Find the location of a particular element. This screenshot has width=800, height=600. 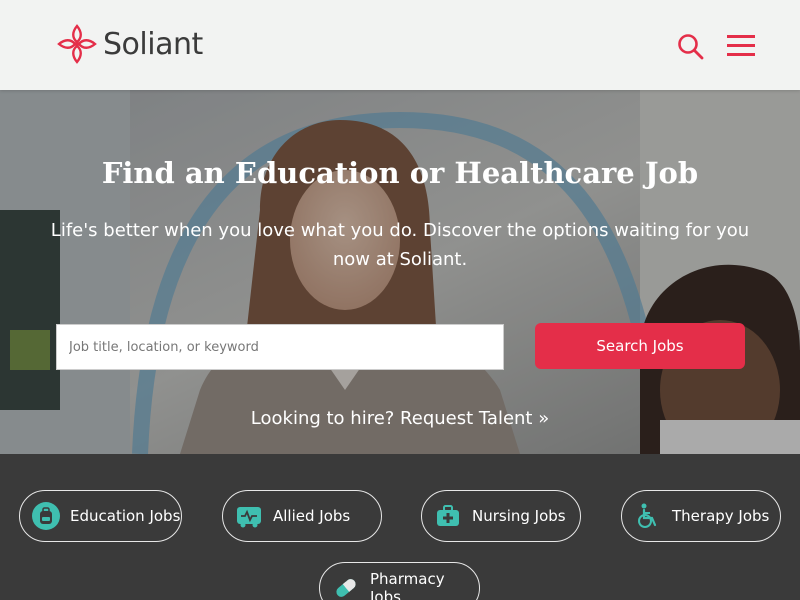

header-search-button is located at coordinates (691, 47).